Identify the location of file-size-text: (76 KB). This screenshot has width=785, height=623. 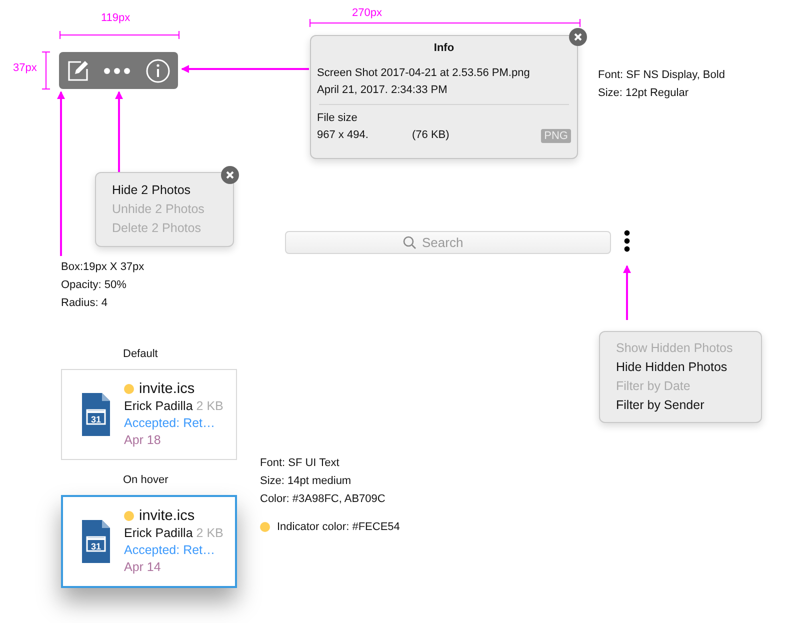
(431, 135).